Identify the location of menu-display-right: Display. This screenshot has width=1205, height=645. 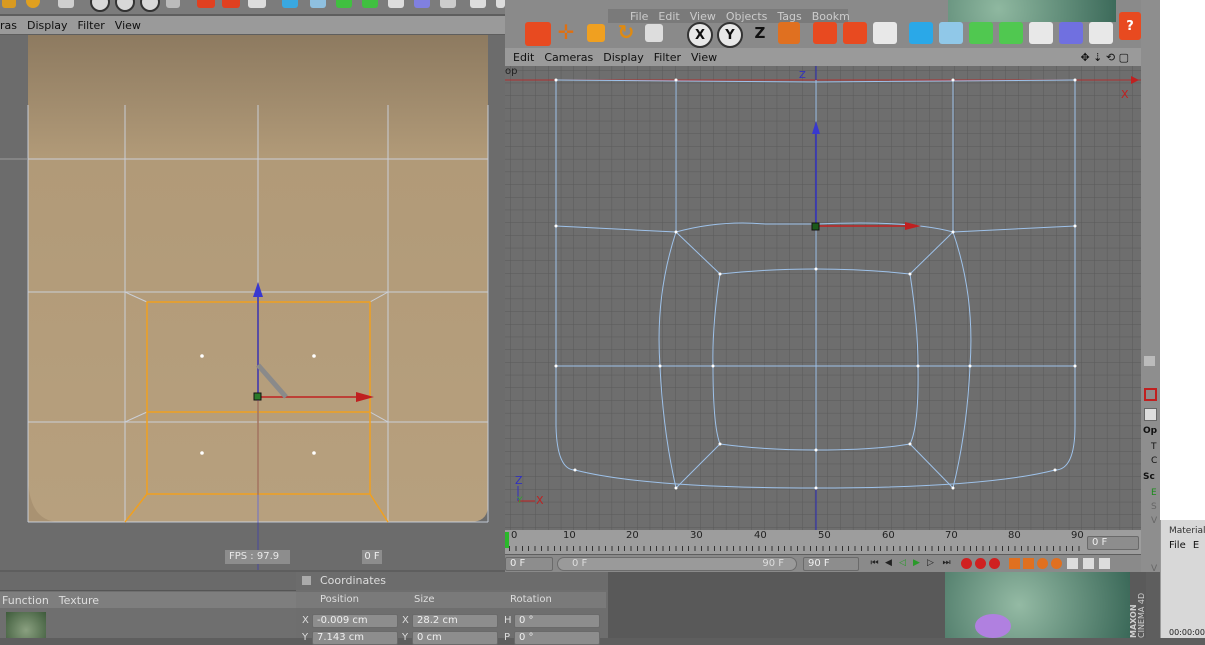
(623, 57).